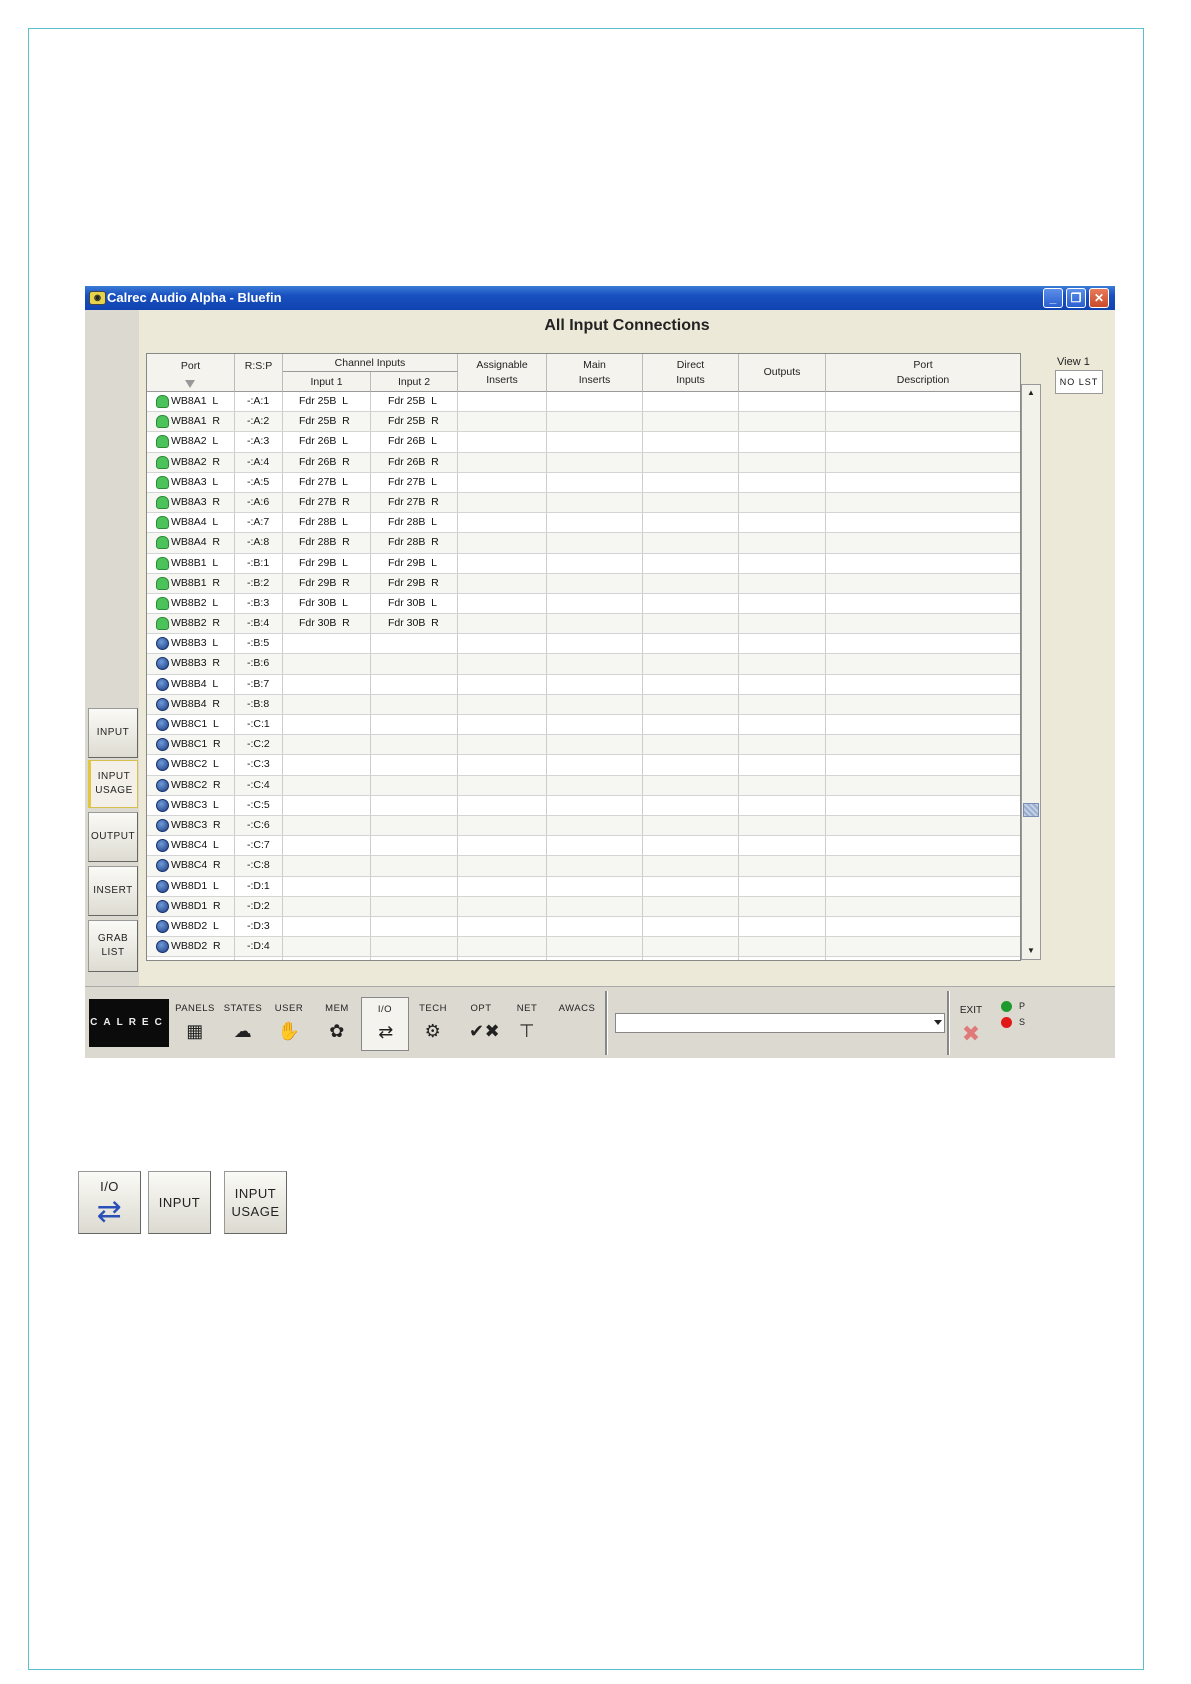 Image resolution: width=1191 pixels, height=1684 pixels. I want to click on output-button: OUTPUT, so click(113, 837).